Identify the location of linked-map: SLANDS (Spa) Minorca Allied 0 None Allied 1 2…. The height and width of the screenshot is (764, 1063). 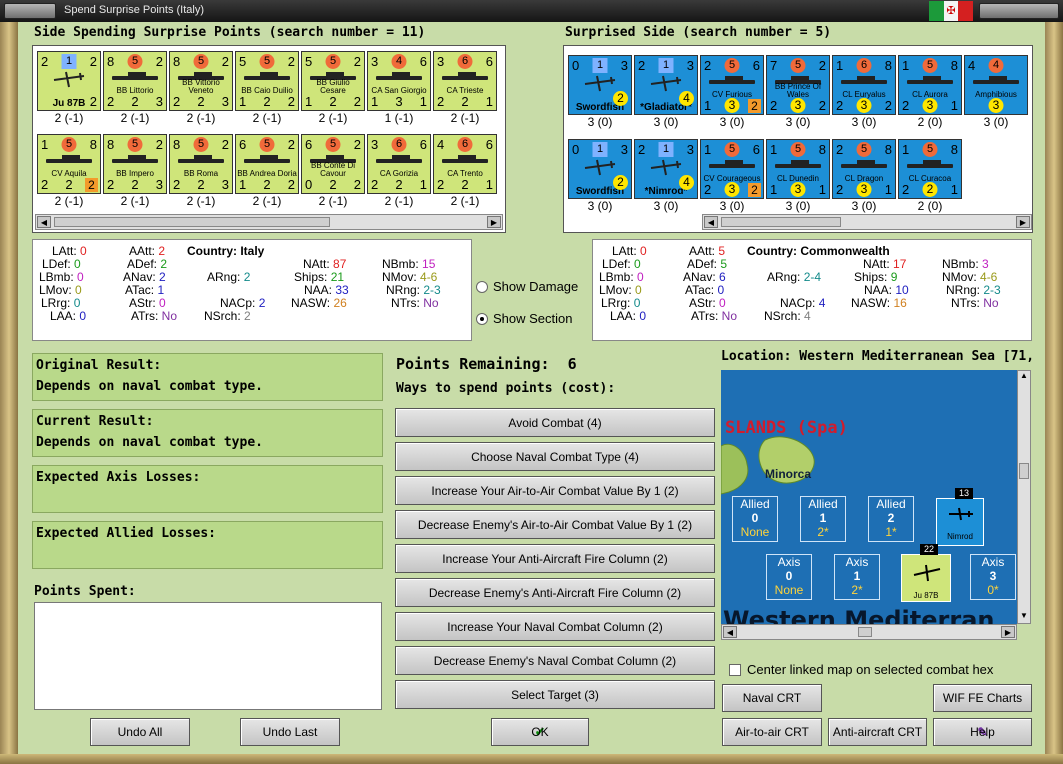
(869, 497).